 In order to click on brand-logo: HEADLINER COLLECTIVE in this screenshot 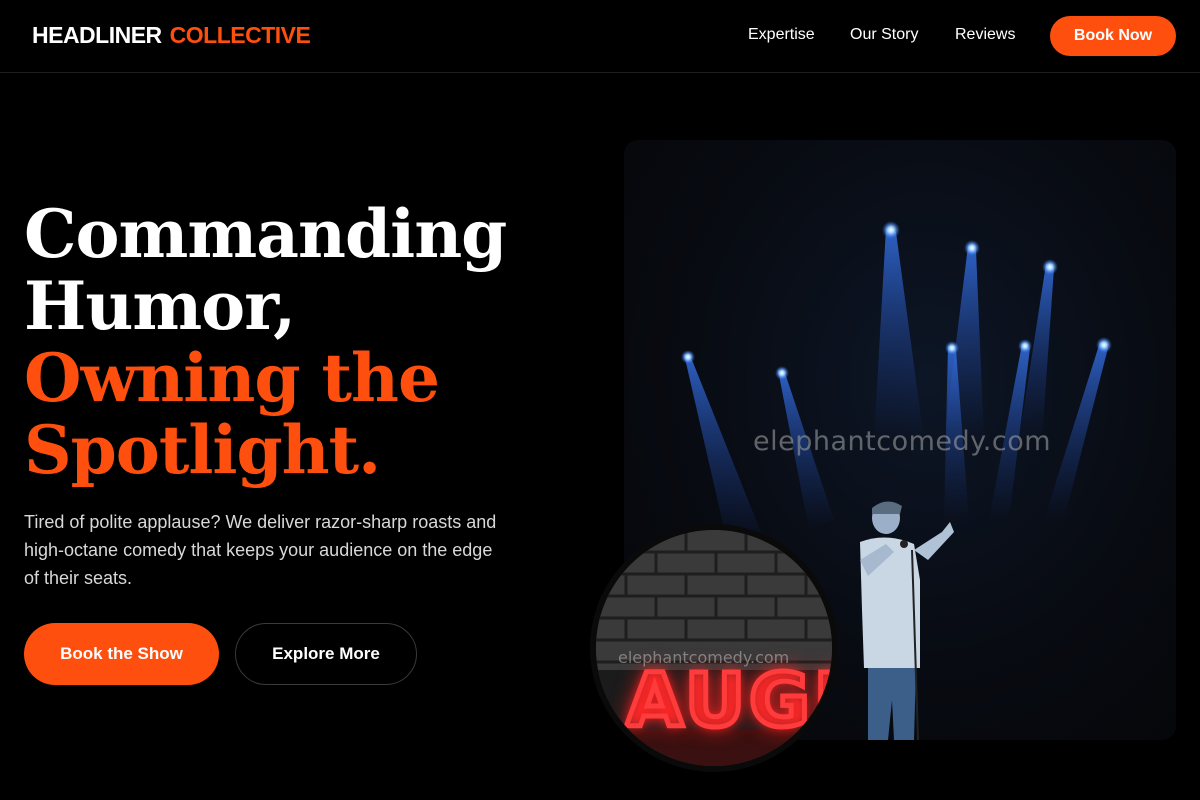, I will do `click(171, 35)`.